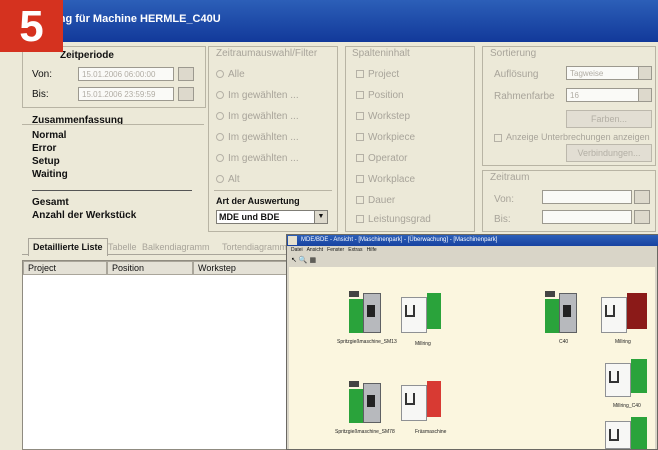  What do you see at coordinates (297, 250) in the screenshot?
I see `menu-datei: Datei` at bounding box center [297, 250].